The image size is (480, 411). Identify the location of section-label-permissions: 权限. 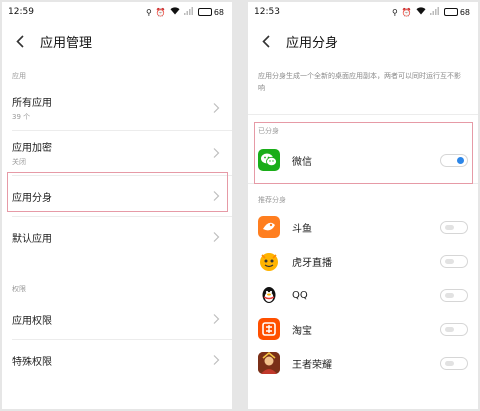
(19, 289).